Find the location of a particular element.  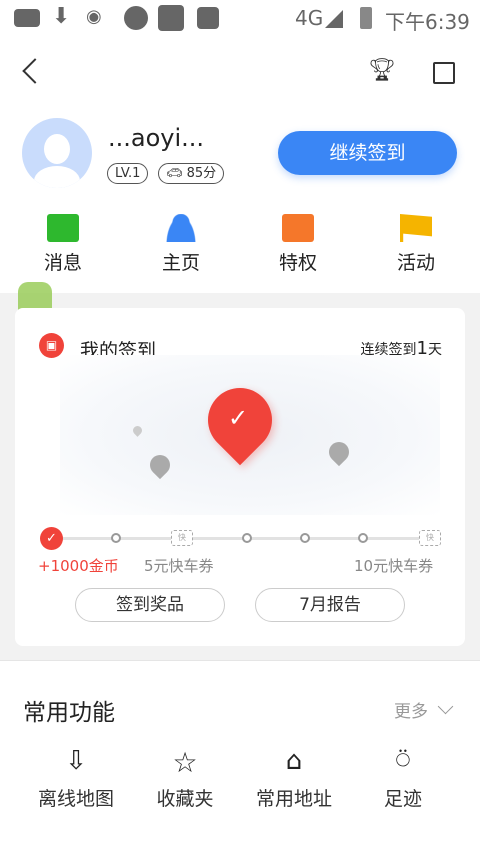

checkin-prizes-button: 签到奖品 is located at coordinates (150, 605).